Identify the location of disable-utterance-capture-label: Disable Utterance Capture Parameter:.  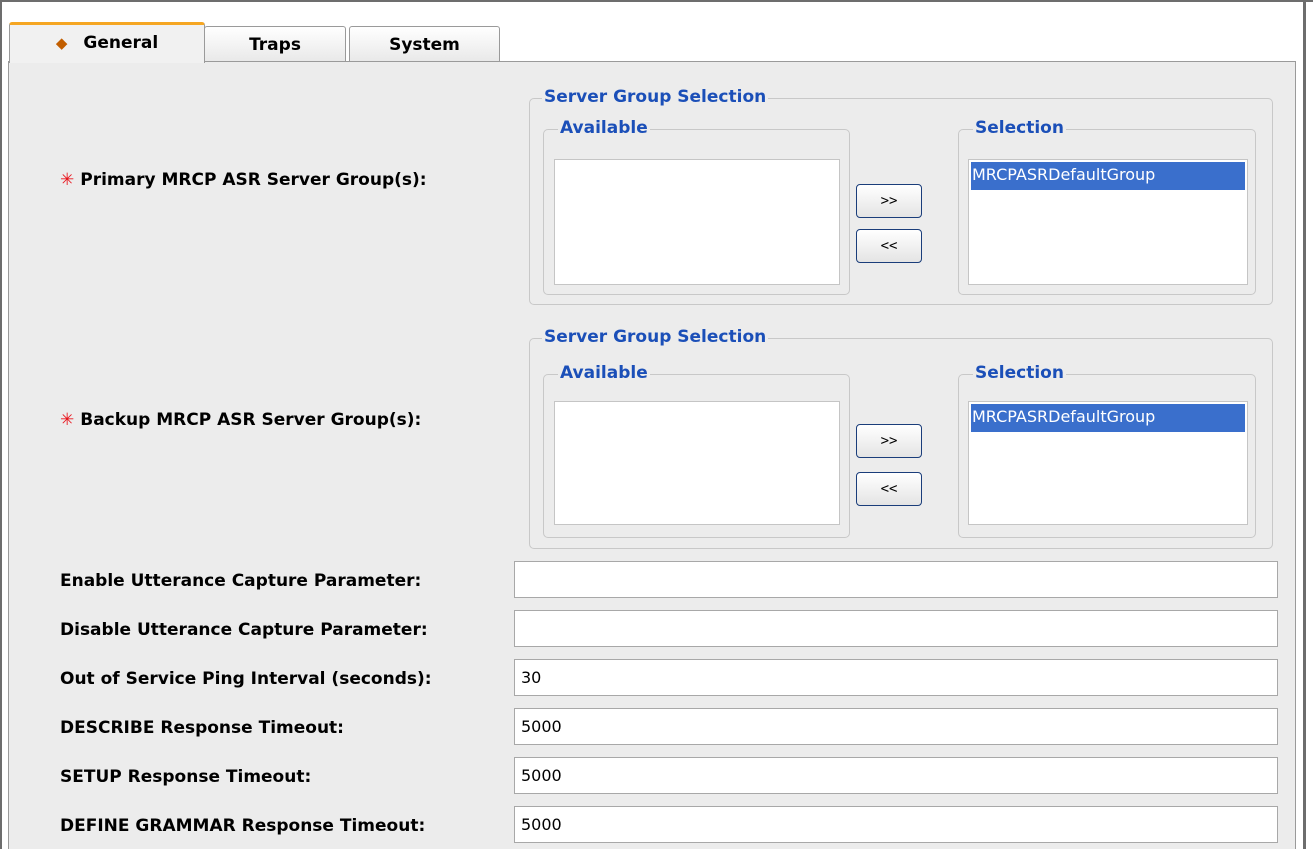
(244, 630).